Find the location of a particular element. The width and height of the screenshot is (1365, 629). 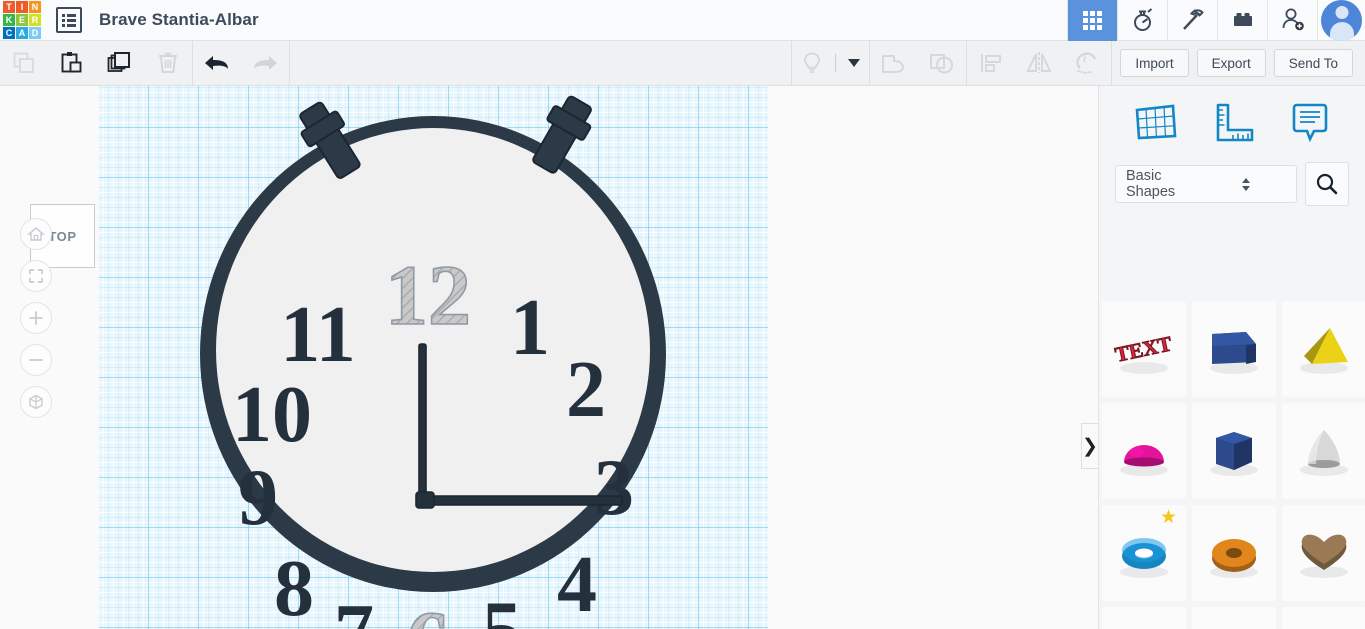

copy-button is located at coordinates (24, 63).